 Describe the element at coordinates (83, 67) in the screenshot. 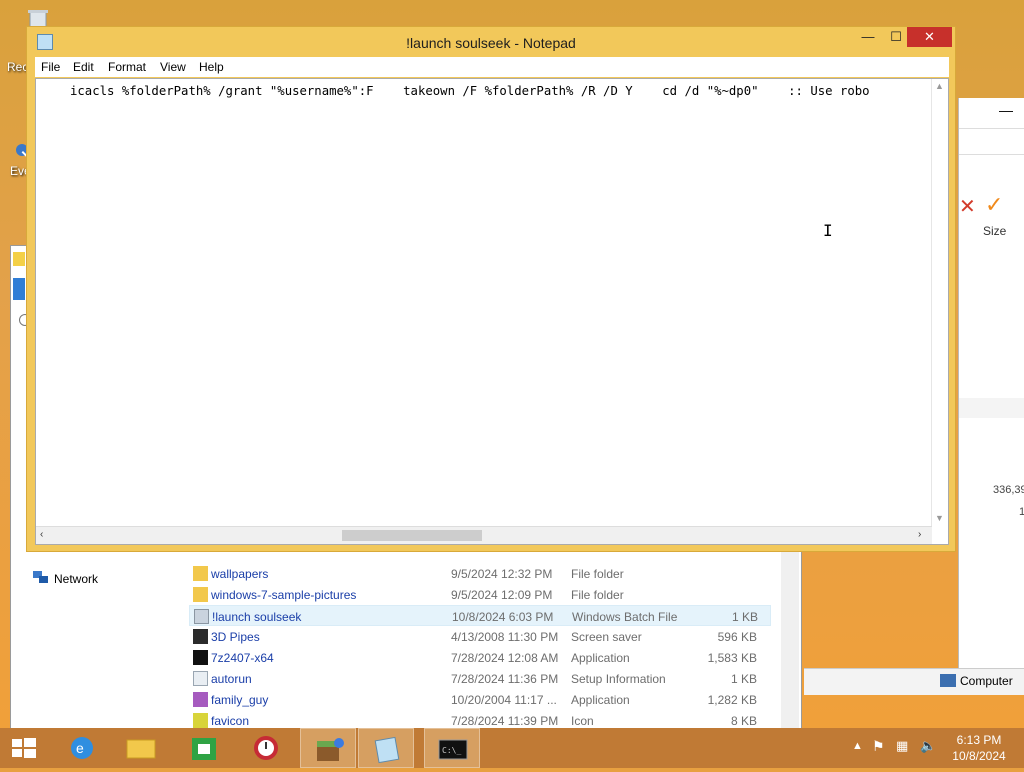

I see `menu-edit: Edit` at that location.